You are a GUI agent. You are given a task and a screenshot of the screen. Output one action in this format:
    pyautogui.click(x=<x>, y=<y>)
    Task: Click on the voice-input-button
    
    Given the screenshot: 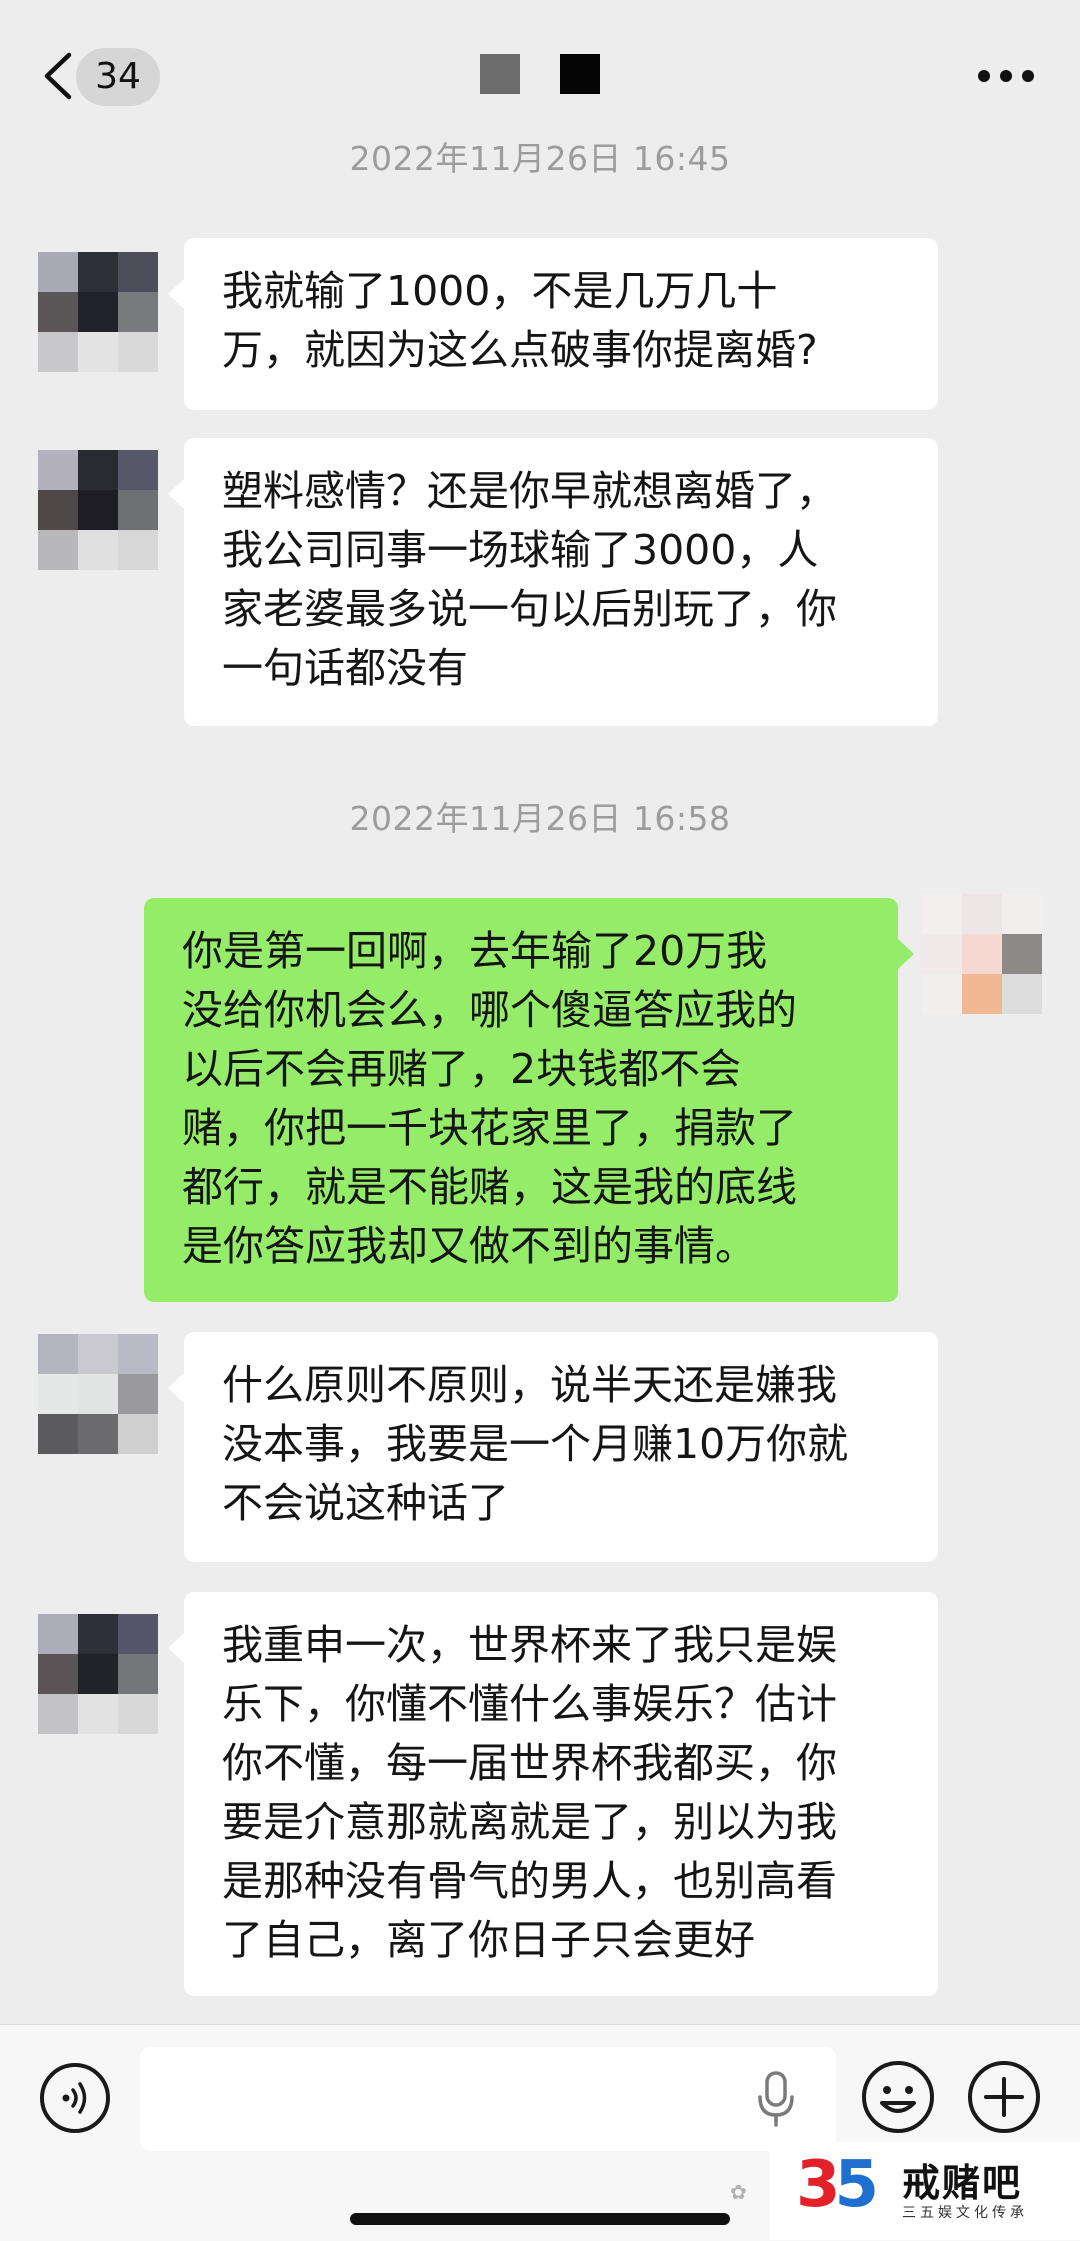 What is the action you would take?
    pyautogui.click(x=75, y=2098)
    